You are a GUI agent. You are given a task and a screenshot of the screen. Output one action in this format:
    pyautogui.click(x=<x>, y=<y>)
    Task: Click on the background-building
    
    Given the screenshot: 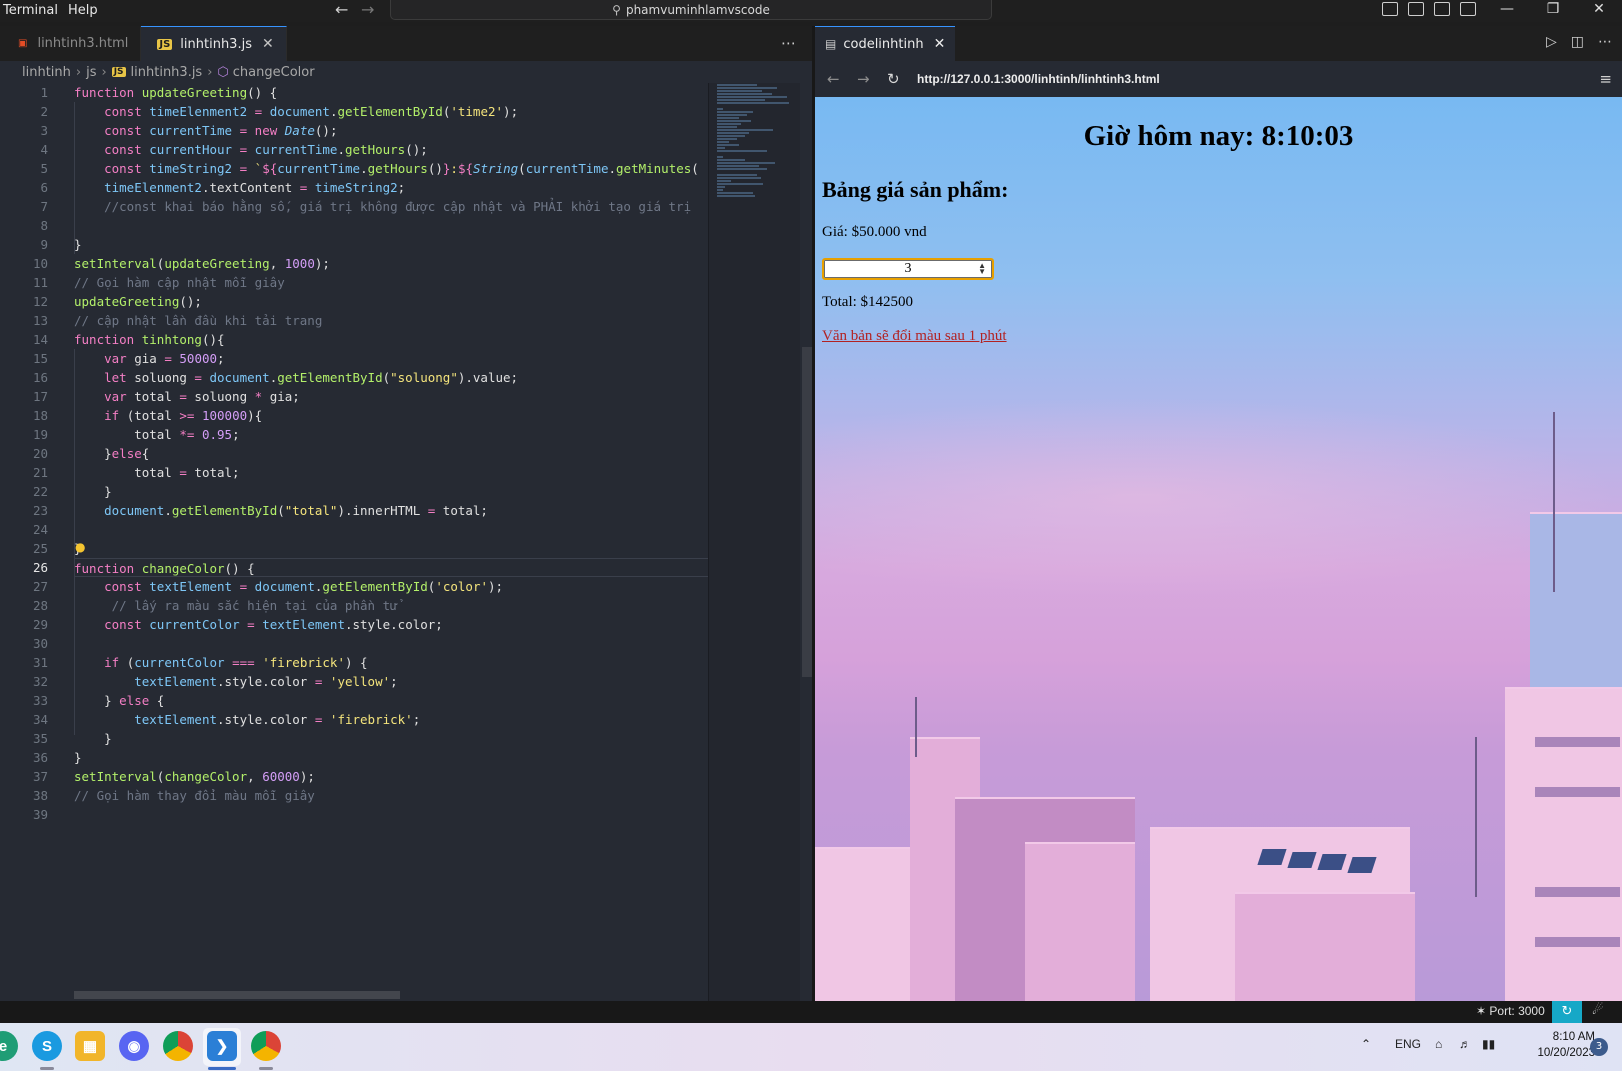 What is the action you would take?
    pyautogui.click(x=1563, y=844)
    